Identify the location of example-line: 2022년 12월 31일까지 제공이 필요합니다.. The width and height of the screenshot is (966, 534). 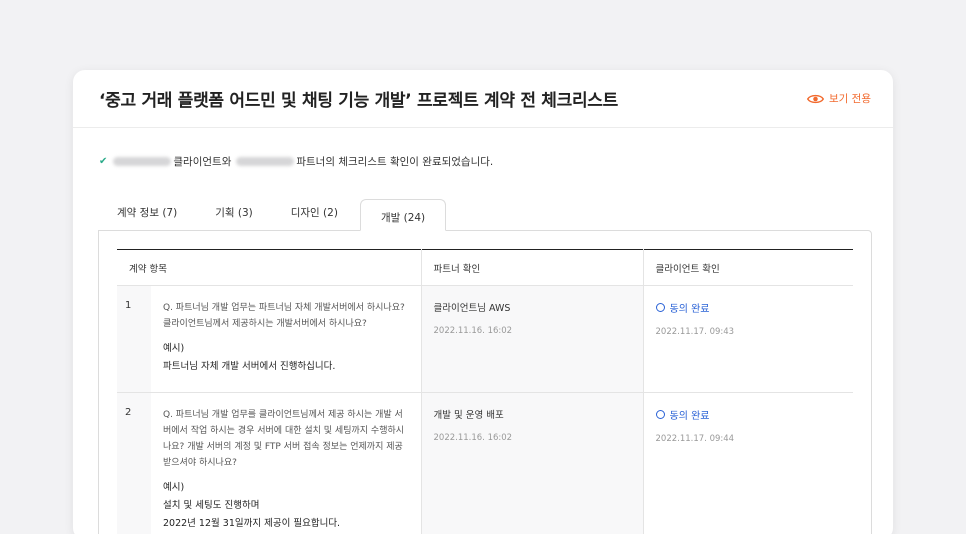
(252, 523).